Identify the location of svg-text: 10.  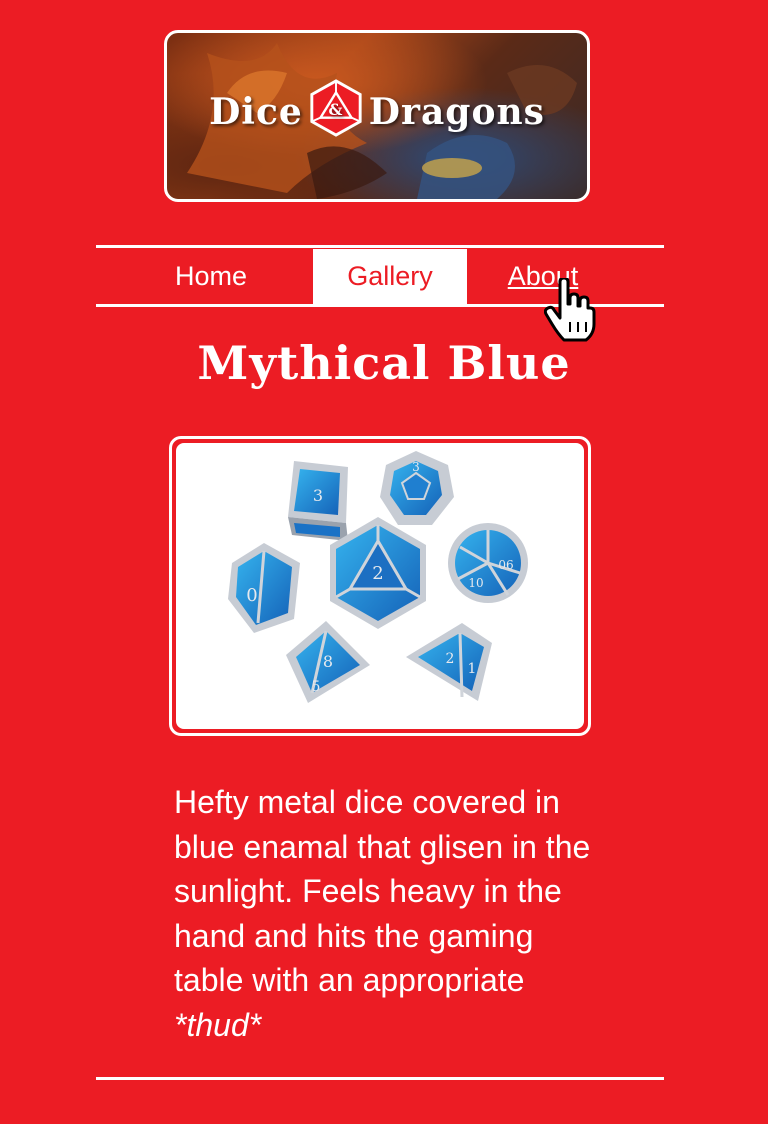
(475, 583).